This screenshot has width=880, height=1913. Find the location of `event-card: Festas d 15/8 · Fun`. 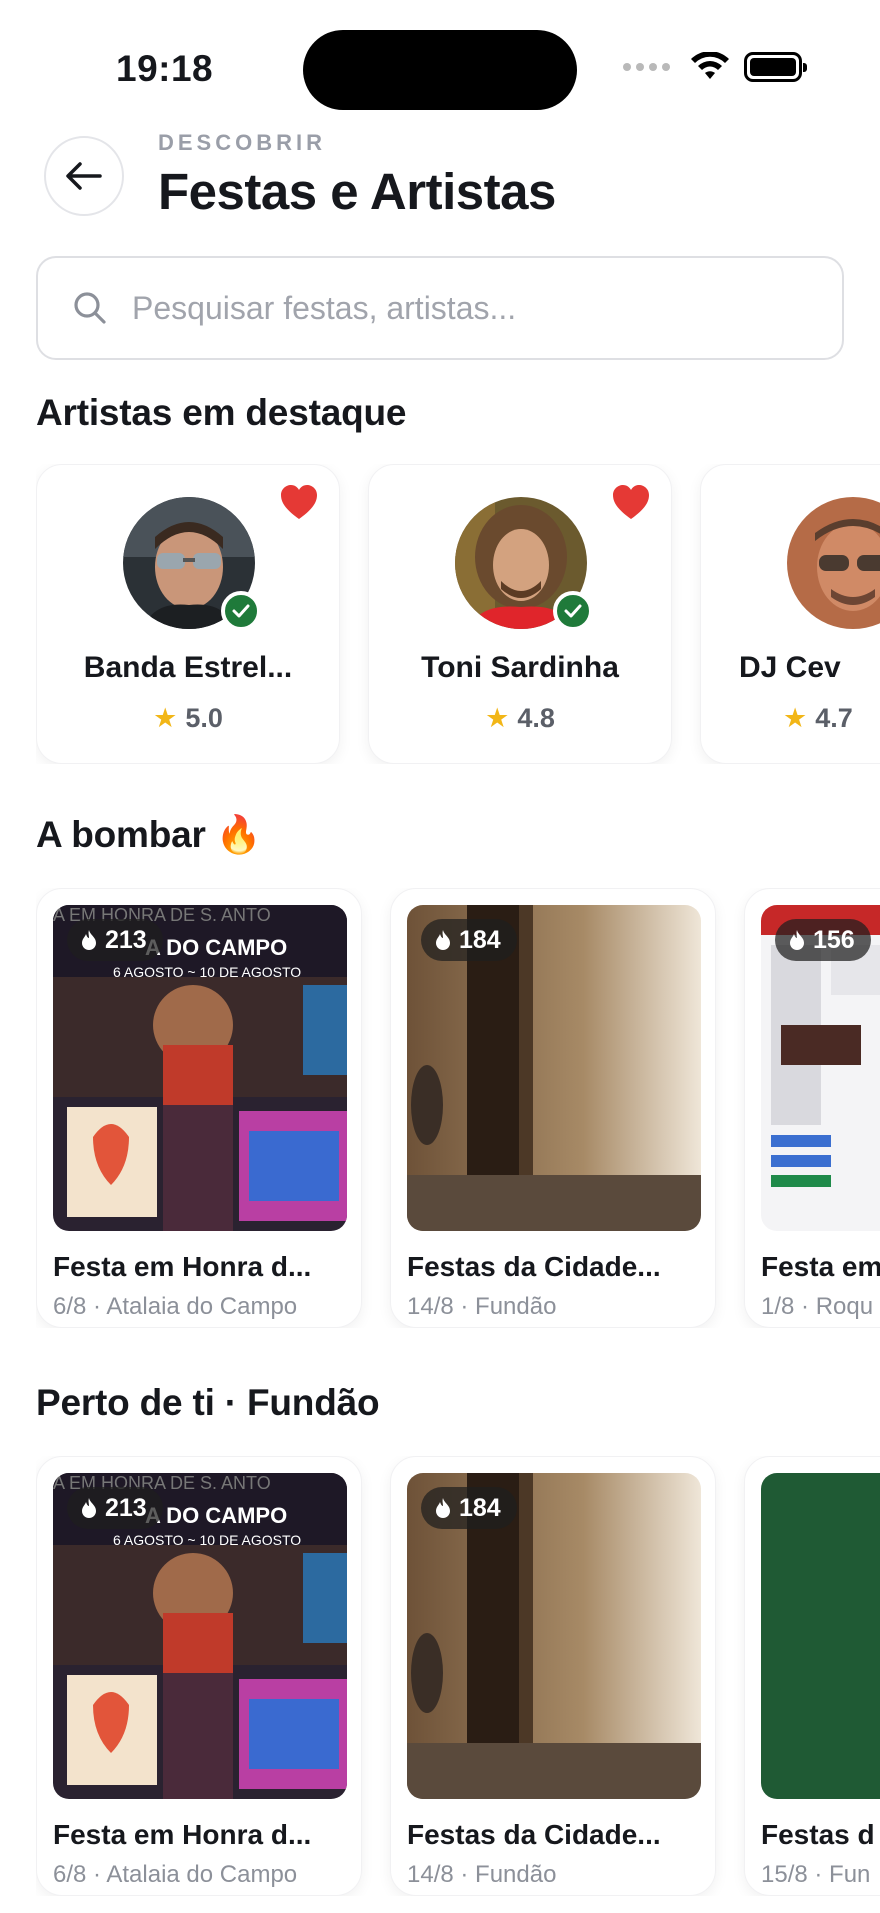

event-card: Festas d 15/8 · Fun is located at coordinates (812, 1676).